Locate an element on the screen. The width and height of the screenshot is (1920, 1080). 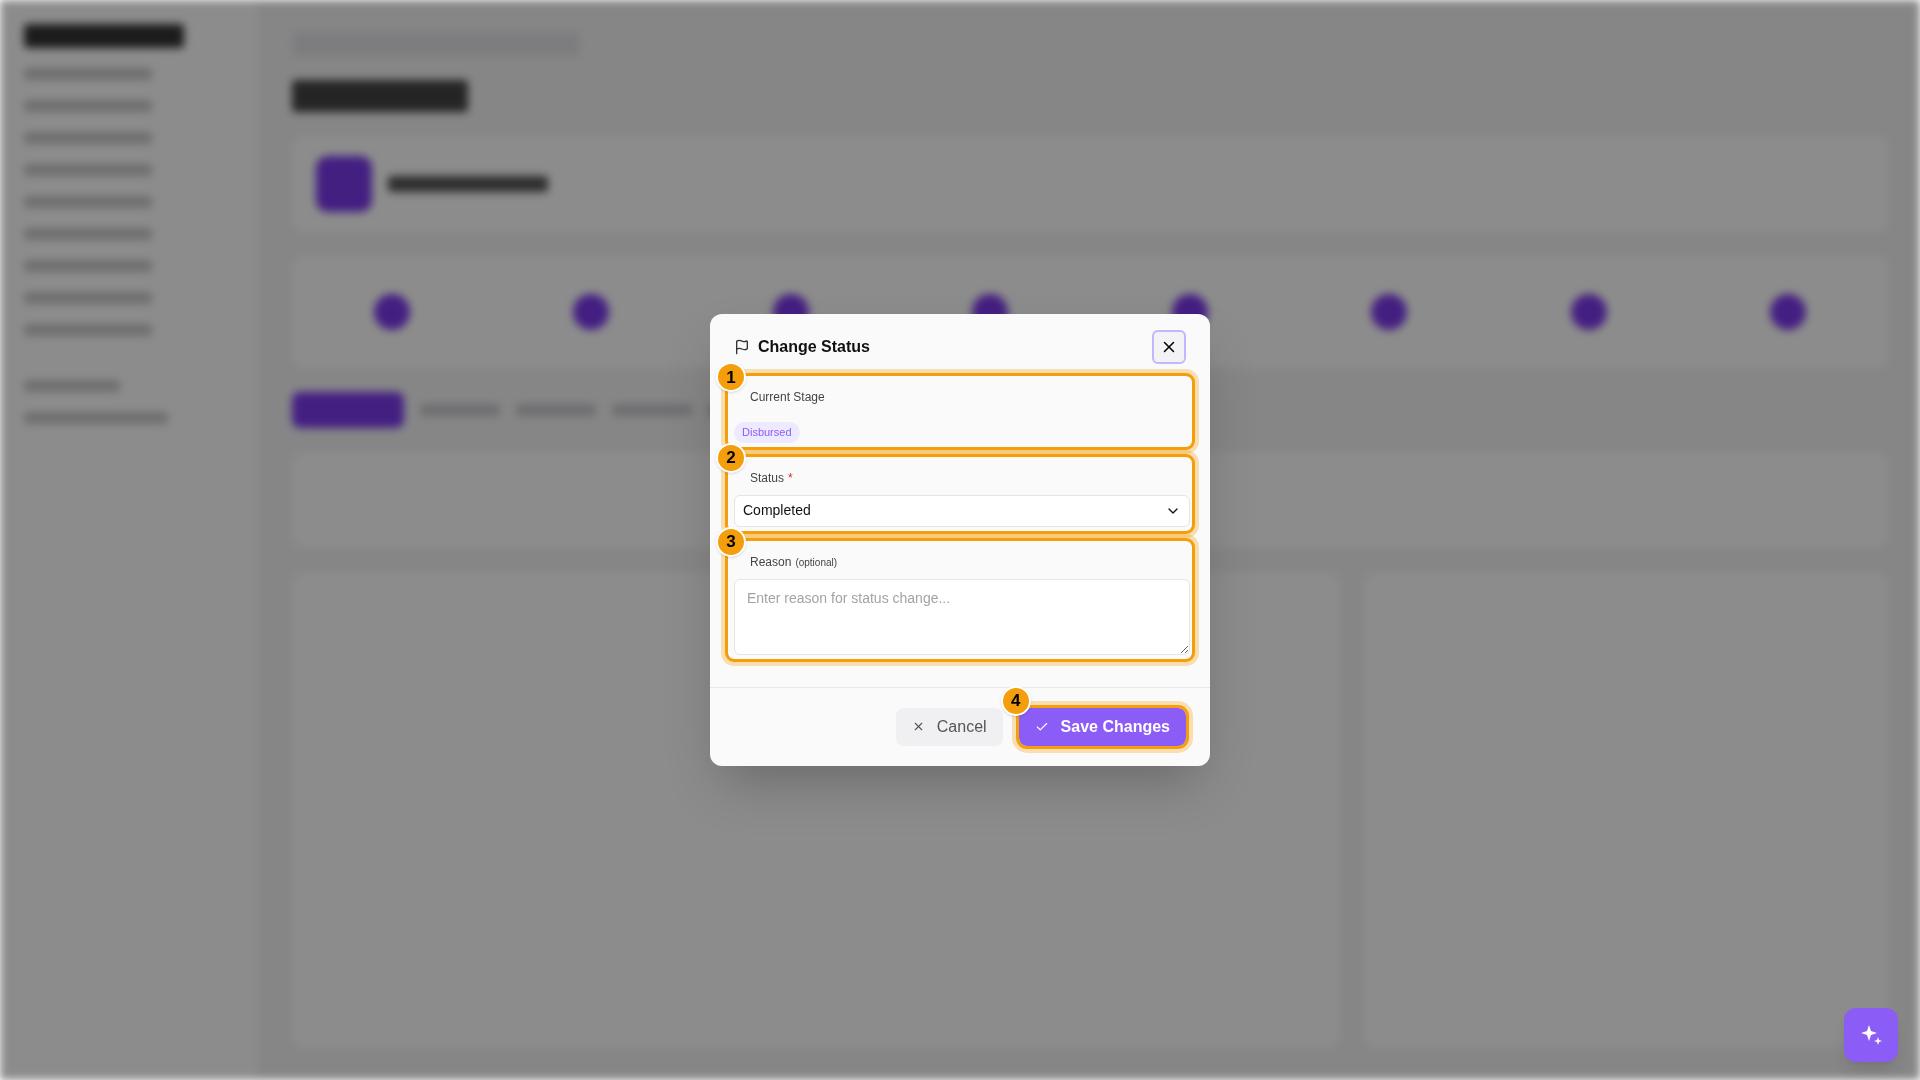
field-label: Status * is located at coordinates (771, 478).